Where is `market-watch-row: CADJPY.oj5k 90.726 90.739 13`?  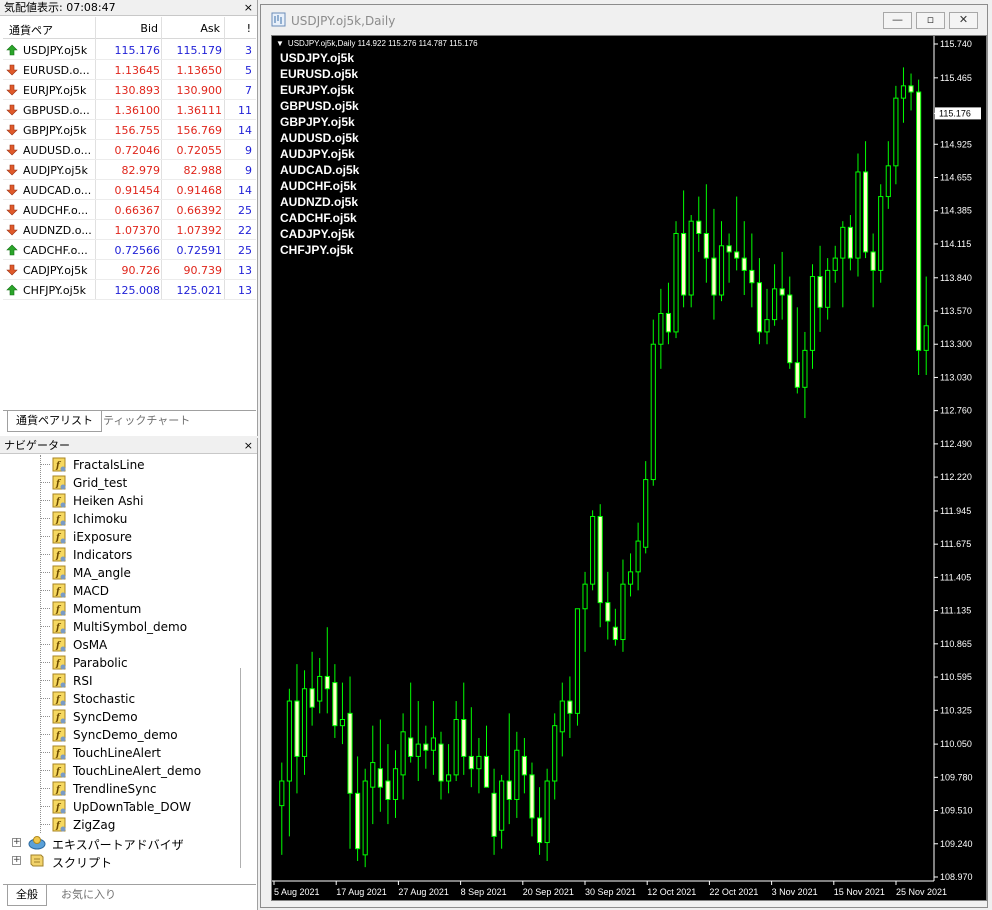
market-watch-row: CADJPY.oj5k 90.726 90.739 13 is located at coordinates (129, 270).